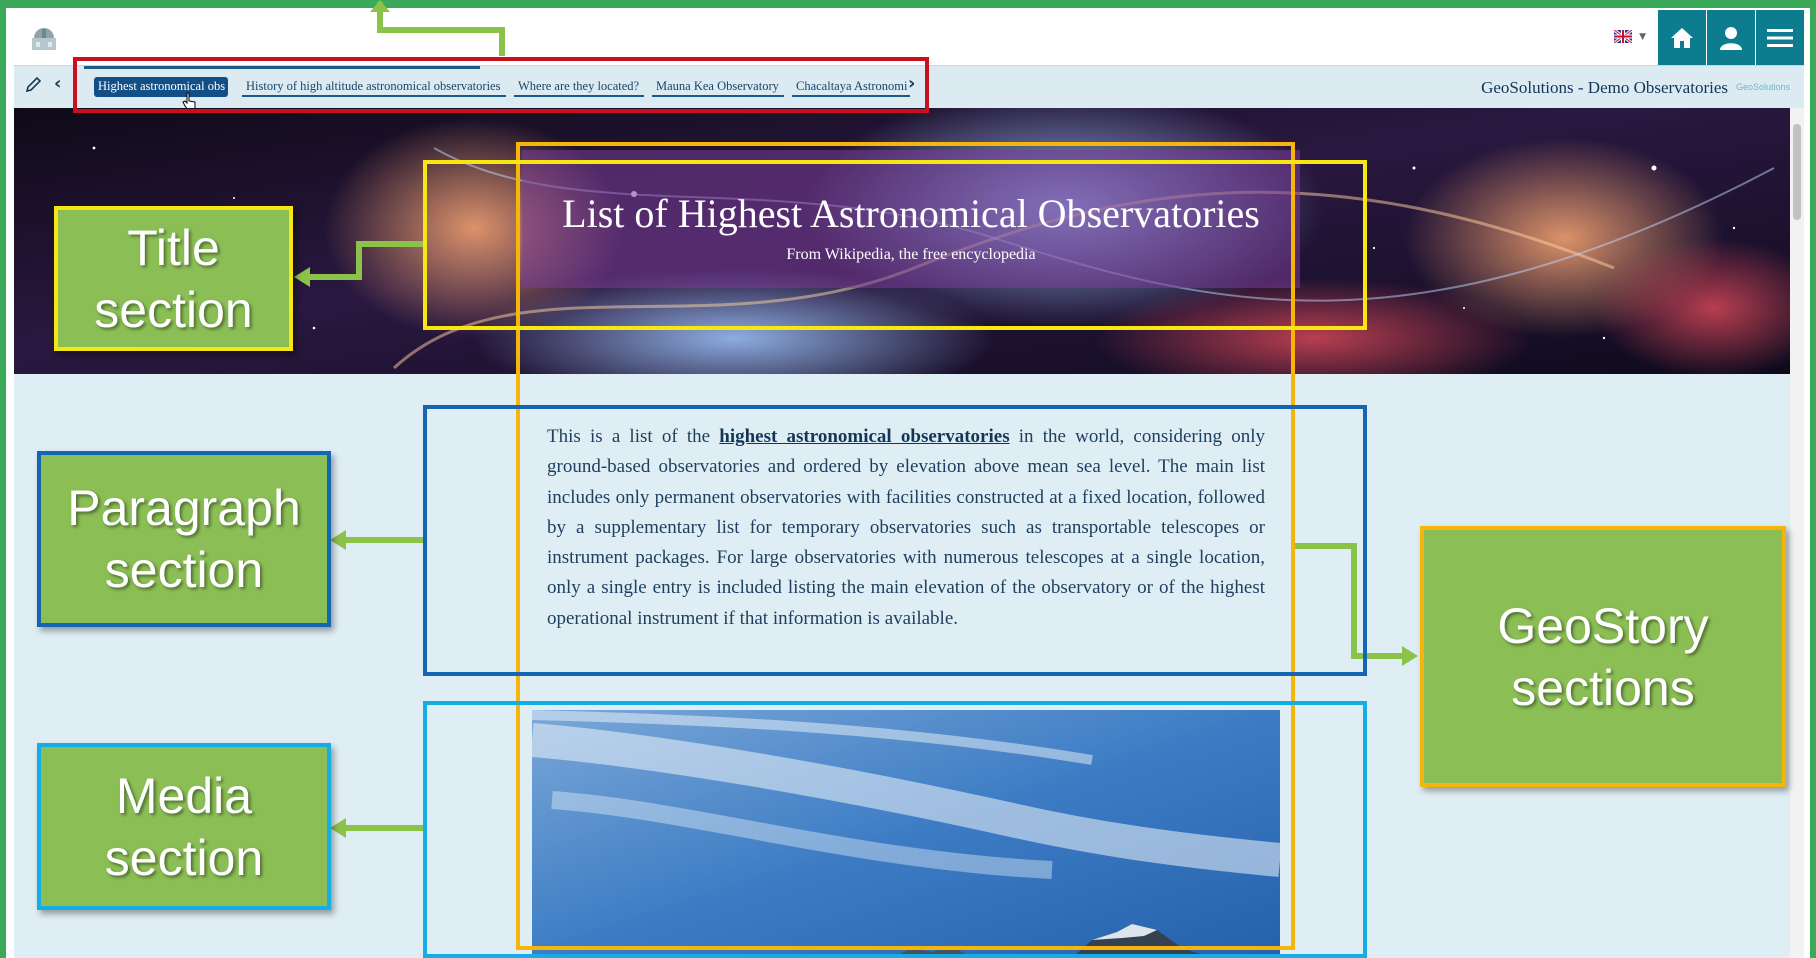 The image size is (1816, 958). Describe the element at coordinates (895, 829) in the screenshot. I see `media-section-highlight` at that location.